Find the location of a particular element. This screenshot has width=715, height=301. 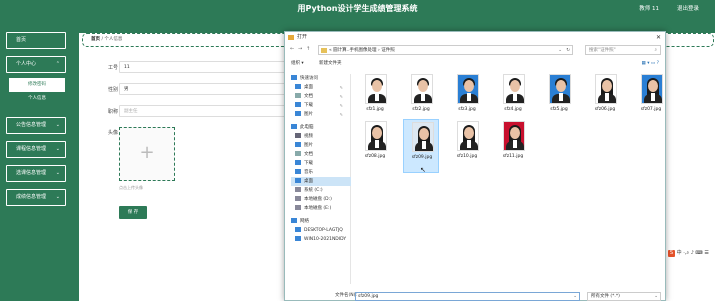

file-name: sfz07.jpg is located at coordinates (651, 109).